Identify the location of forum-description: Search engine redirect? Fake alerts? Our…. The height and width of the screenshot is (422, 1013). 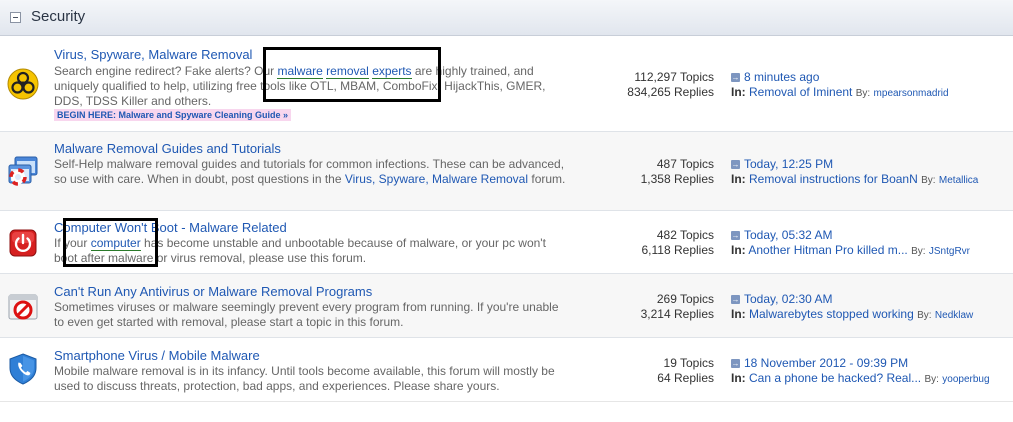
(300, 86).